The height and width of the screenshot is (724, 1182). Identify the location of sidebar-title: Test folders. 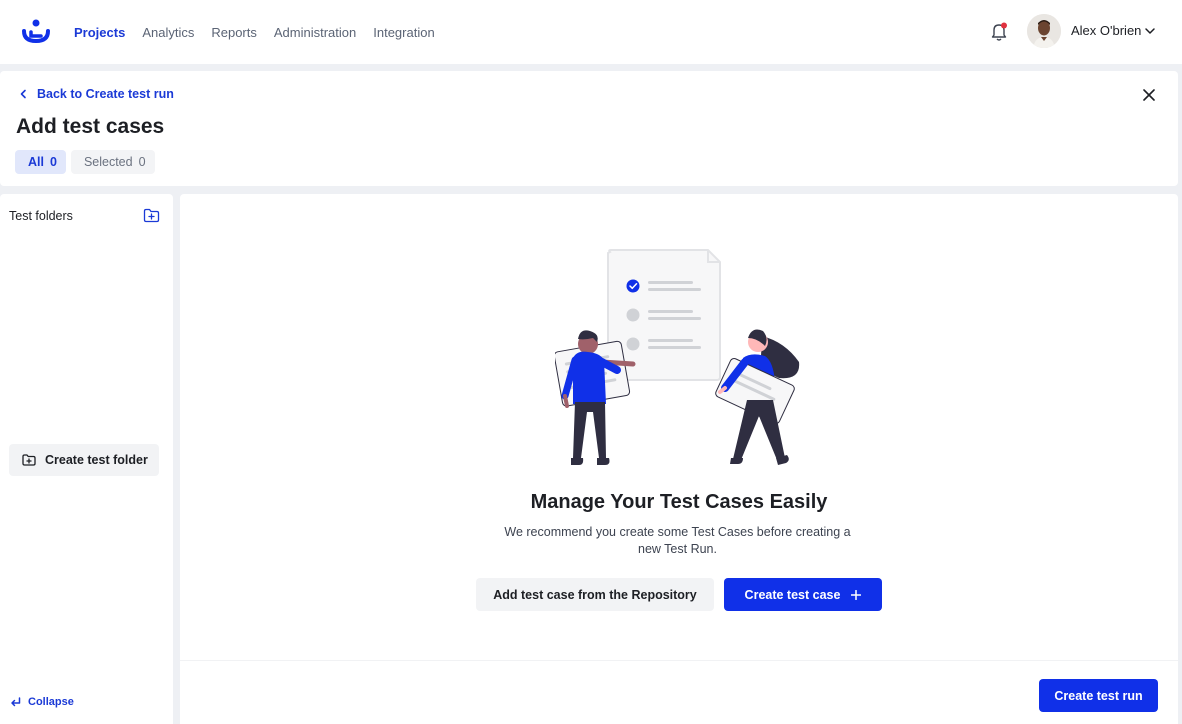
(41, 216).